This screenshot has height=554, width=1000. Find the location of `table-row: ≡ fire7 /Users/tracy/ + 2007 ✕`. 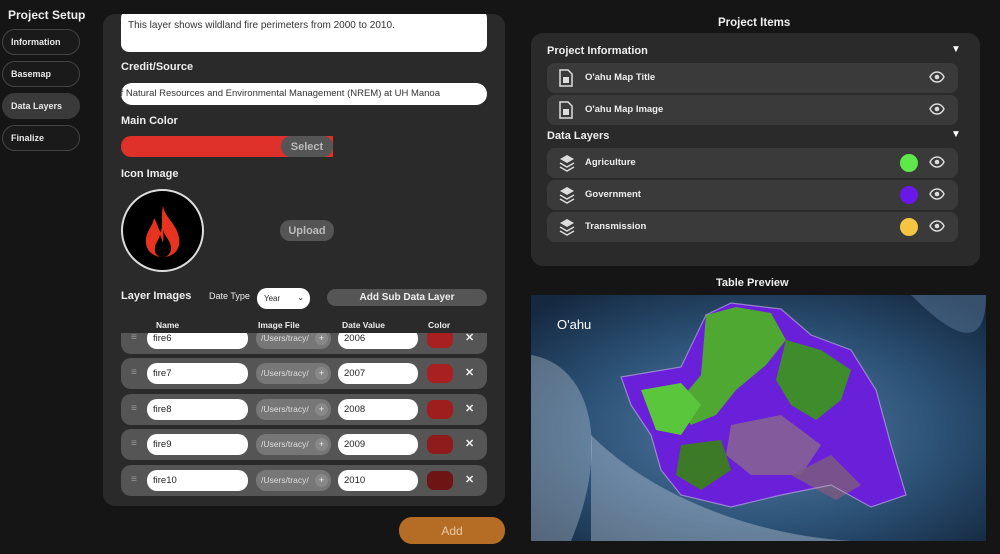

table-row: ≡ fire7 /Users/tracy/ + 2007 ✕ is located at coordinates (304, 373).